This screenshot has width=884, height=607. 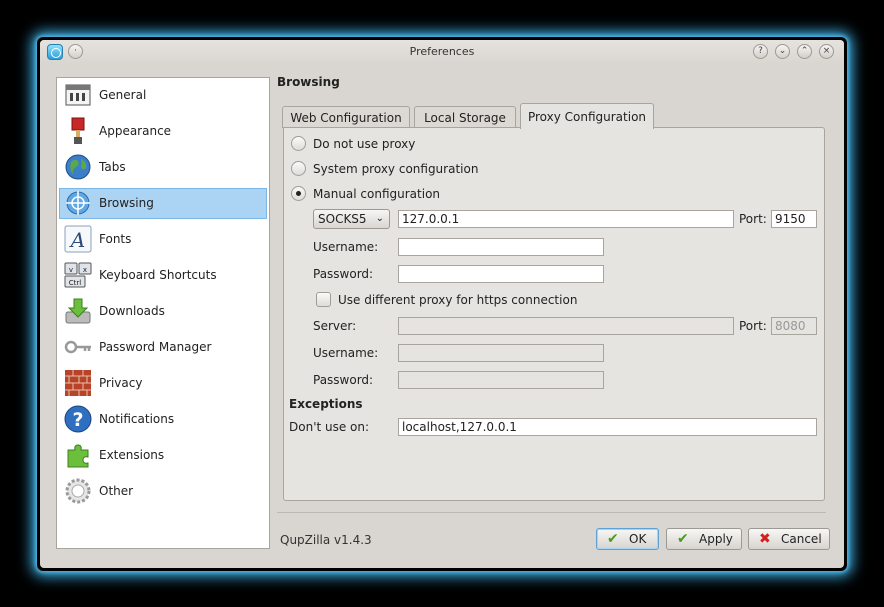 I want to click on tab-local-storage: Local Storage, so click(x=465, y=117).